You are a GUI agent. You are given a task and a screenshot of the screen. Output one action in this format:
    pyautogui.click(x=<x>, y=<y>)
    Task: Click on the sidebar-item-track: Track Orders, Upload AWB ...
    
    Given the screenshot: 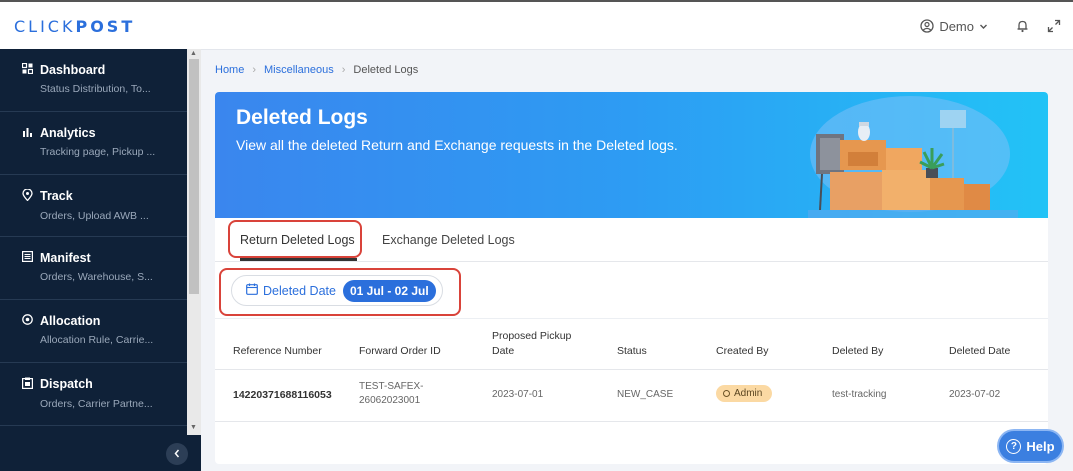 What is the action you would take?
    pyautogui.click(x=93, y=206)
    